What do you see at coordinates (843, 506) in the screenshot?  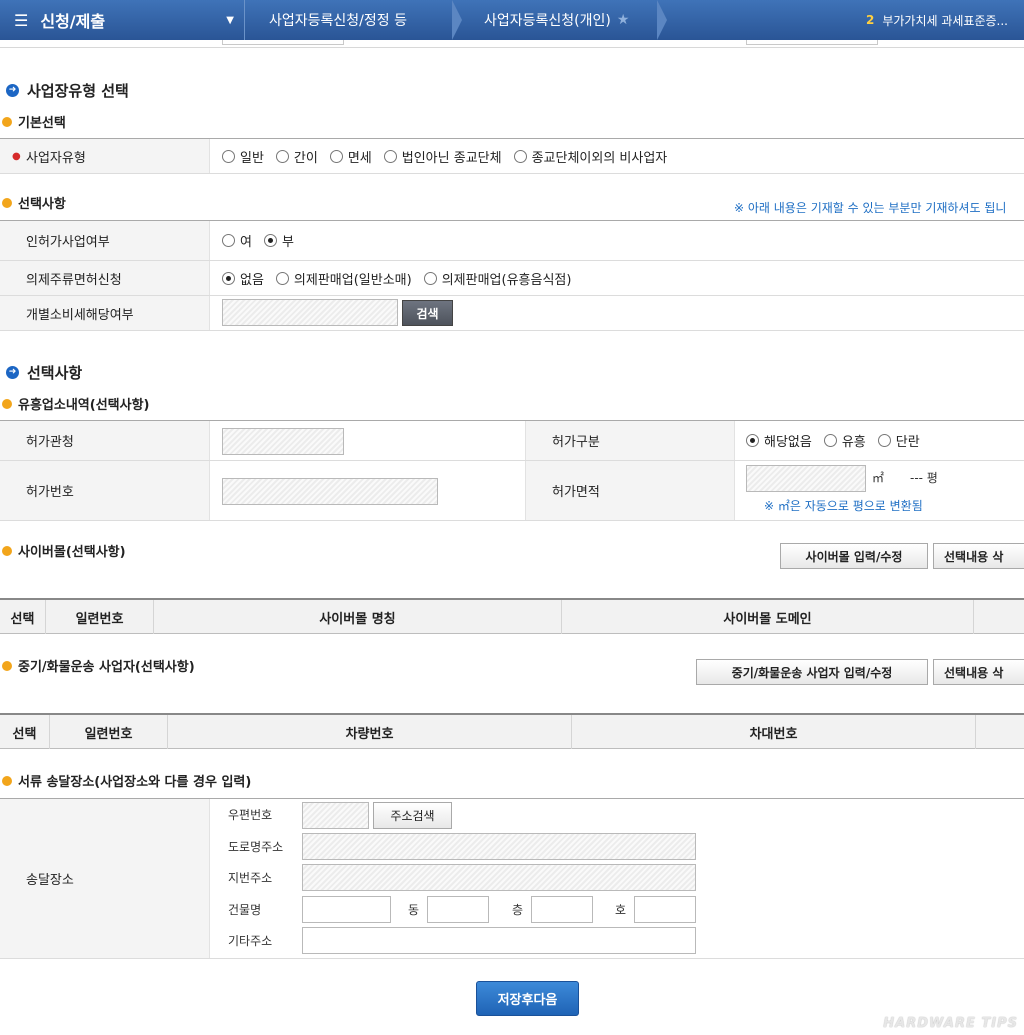 I see `area-note: ※ ㎡은 자동으로 평으로 변환됨` at bounding box center [843, 506].